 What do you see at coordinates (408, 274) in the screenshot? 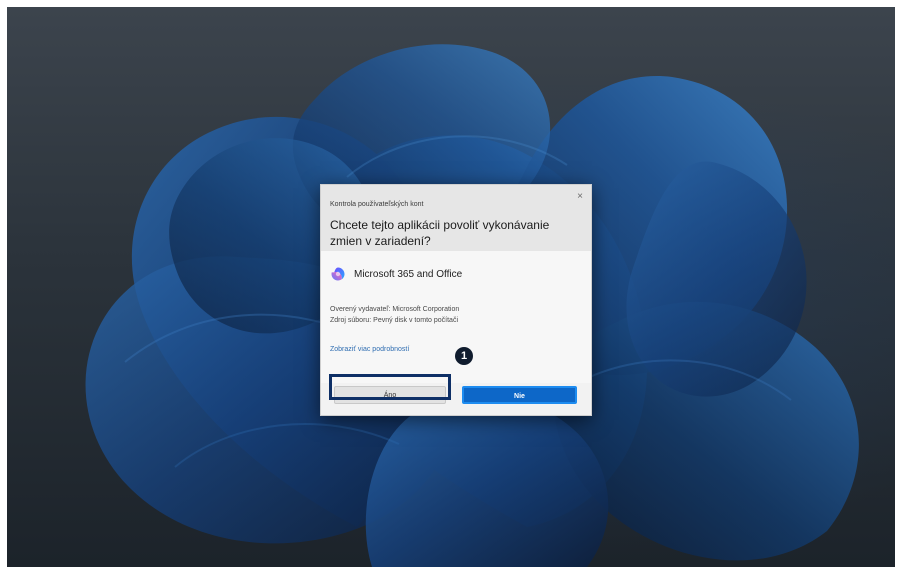
I see `app-name: Microsoft 365 and Office` at bounding box center [408, 274].